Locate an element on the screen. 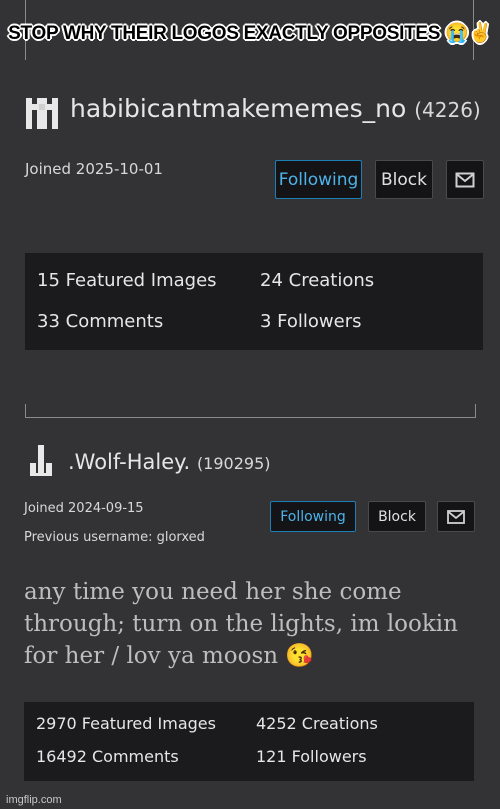  user-score: (190295) is located at coordinates (233, 463).